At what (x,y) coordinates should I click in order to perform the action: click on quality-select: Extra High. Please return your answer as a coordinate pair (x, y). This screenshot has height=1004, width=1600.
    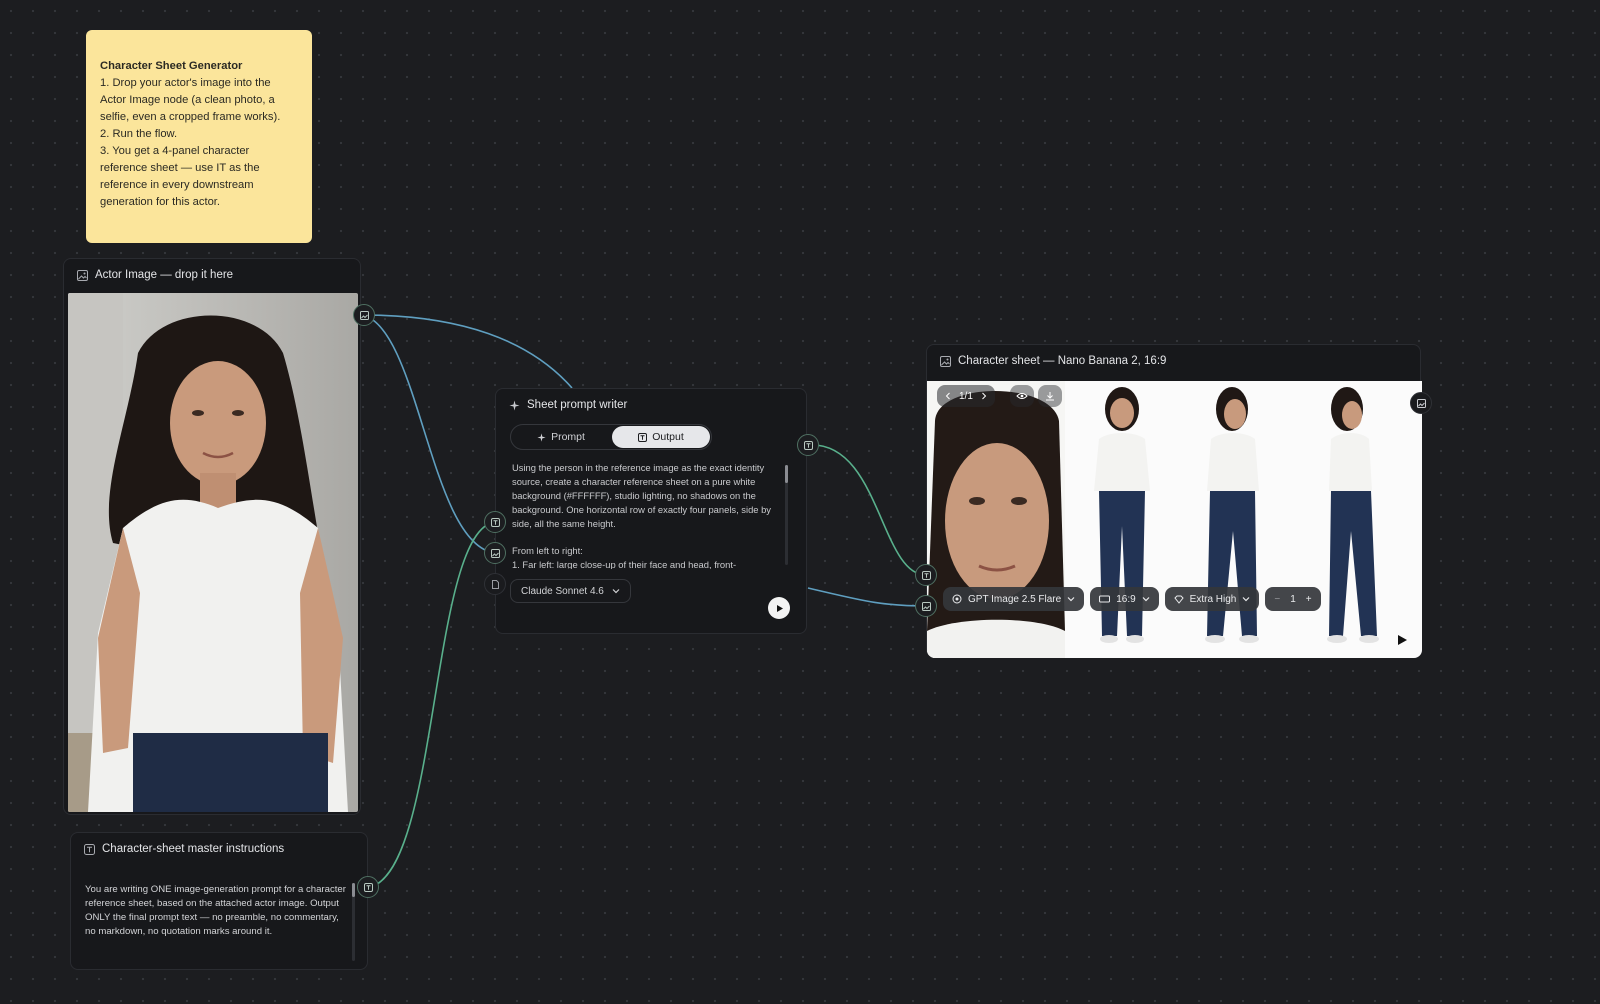
    Looking at the image, I should click on (1212, 599).